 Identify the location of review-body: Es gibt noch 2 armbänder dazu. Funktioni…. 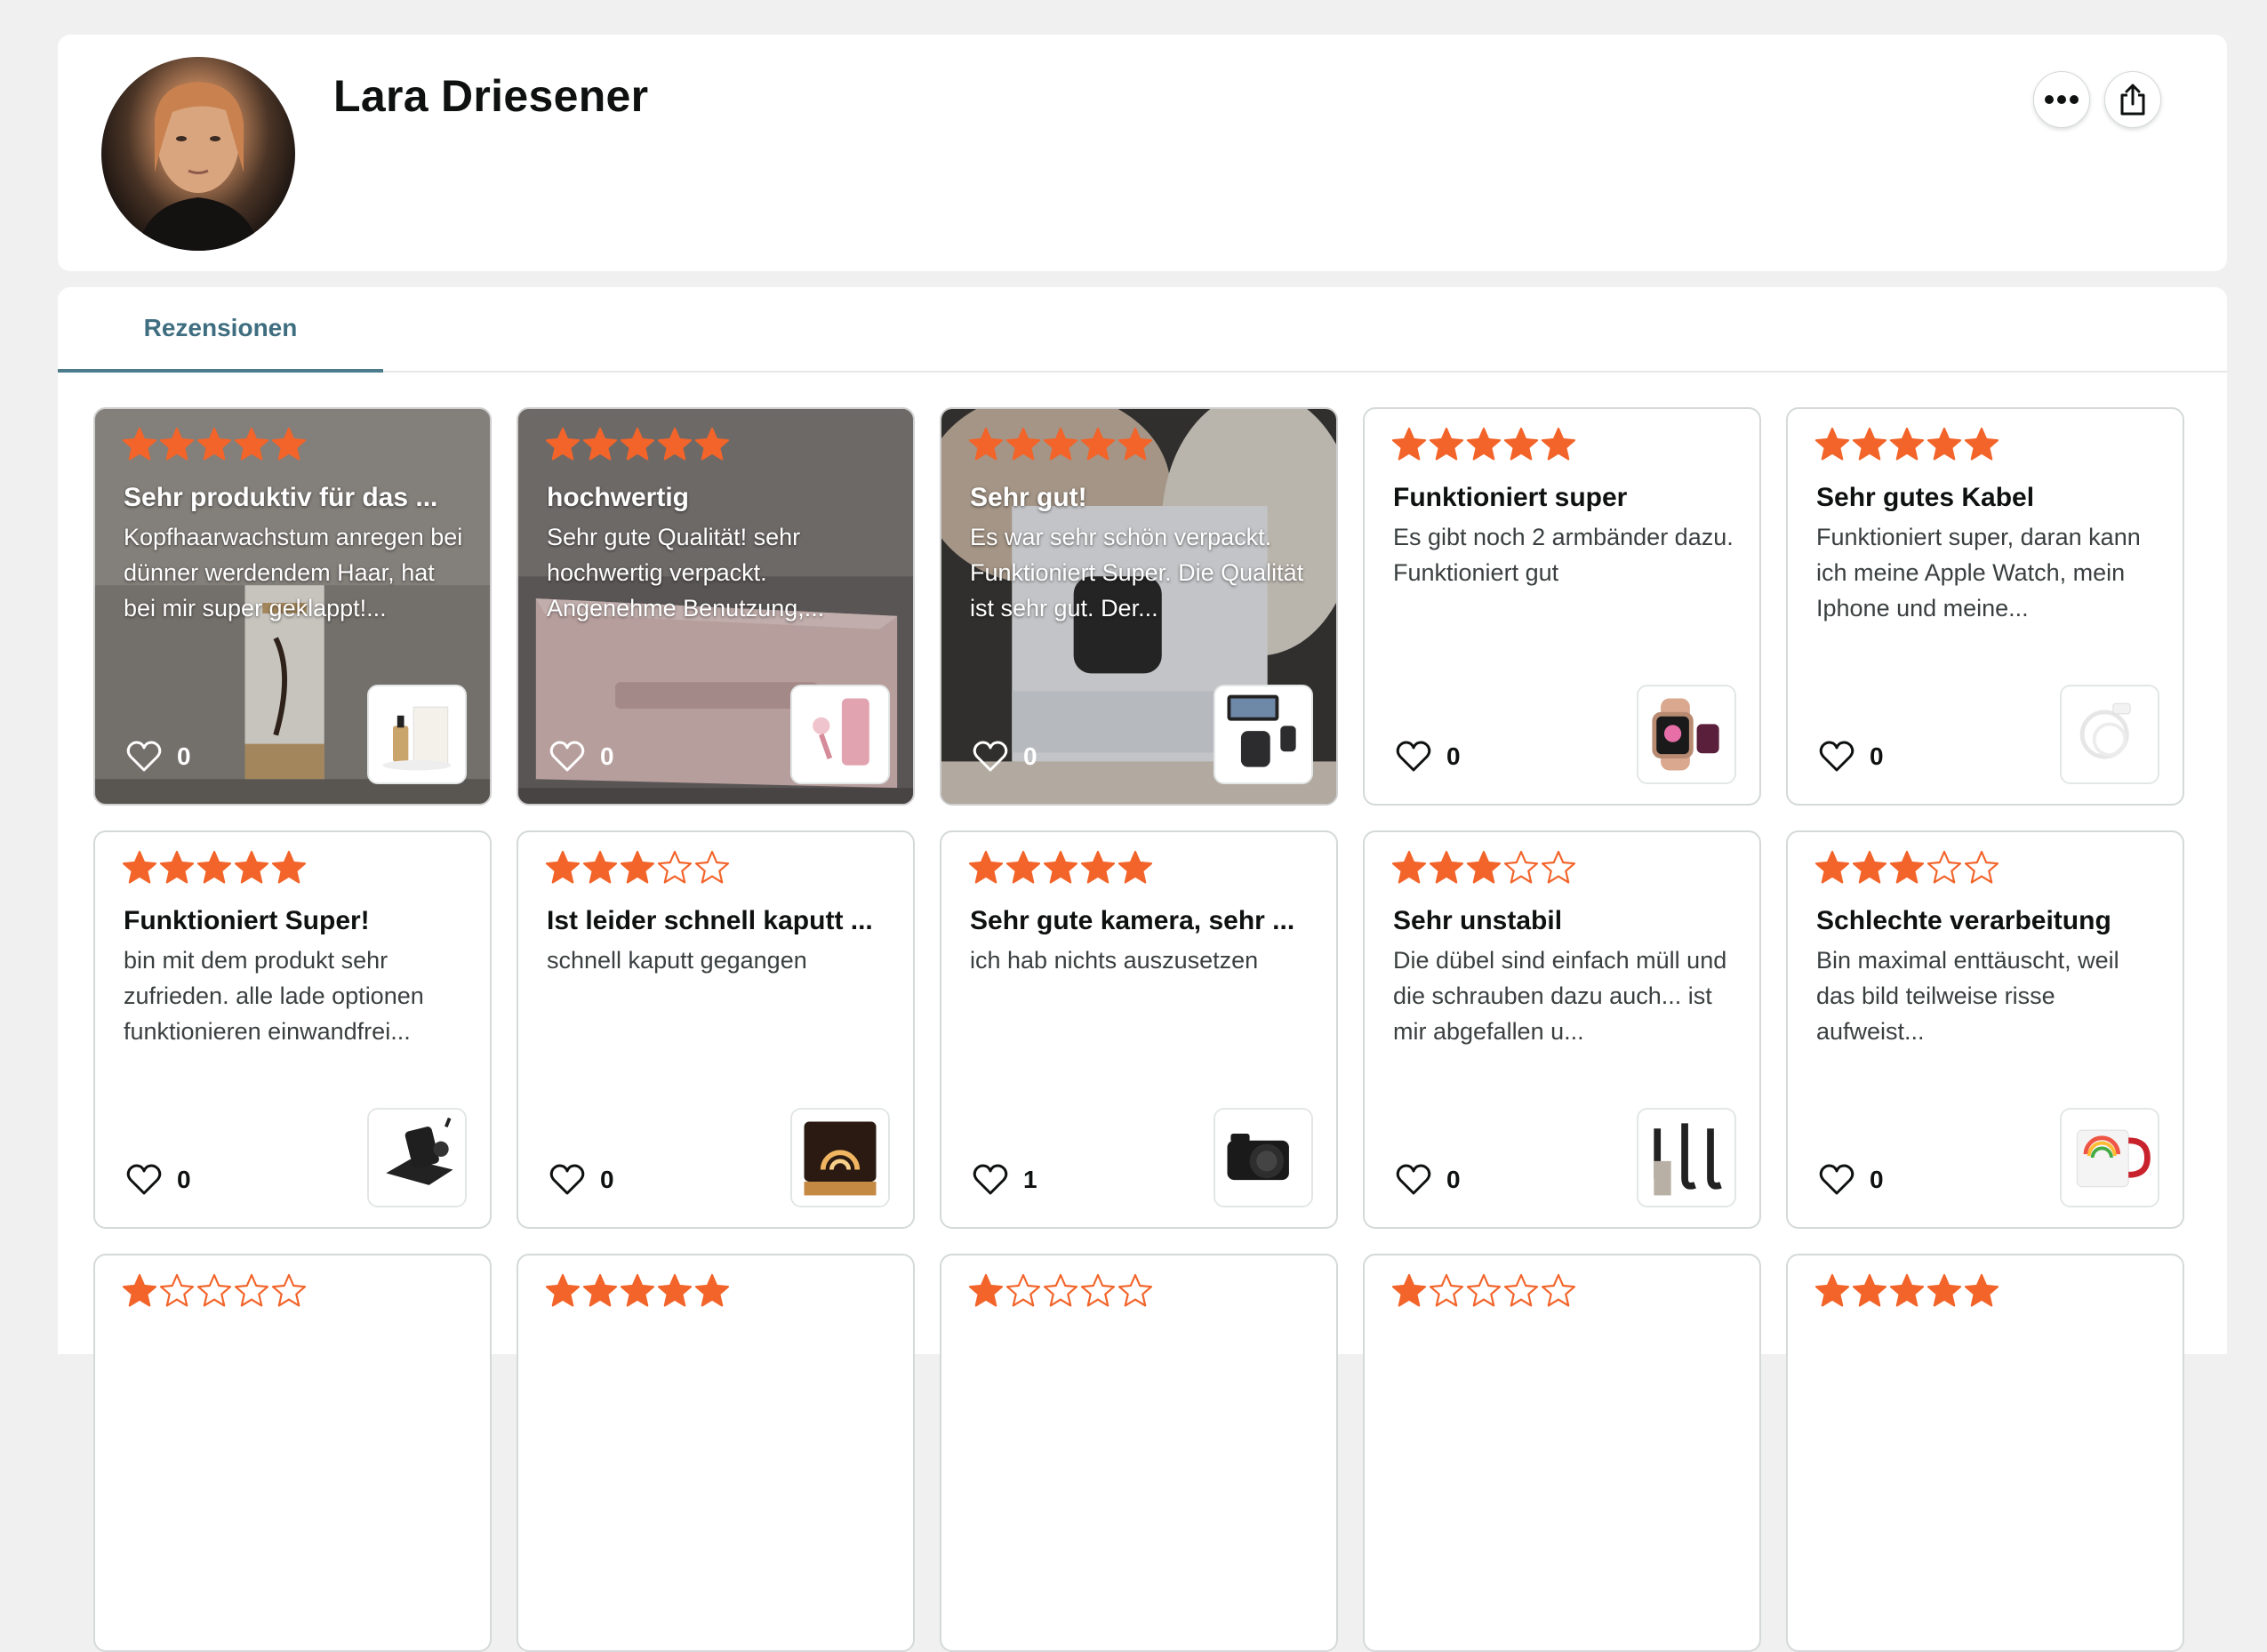
(1563, 555).